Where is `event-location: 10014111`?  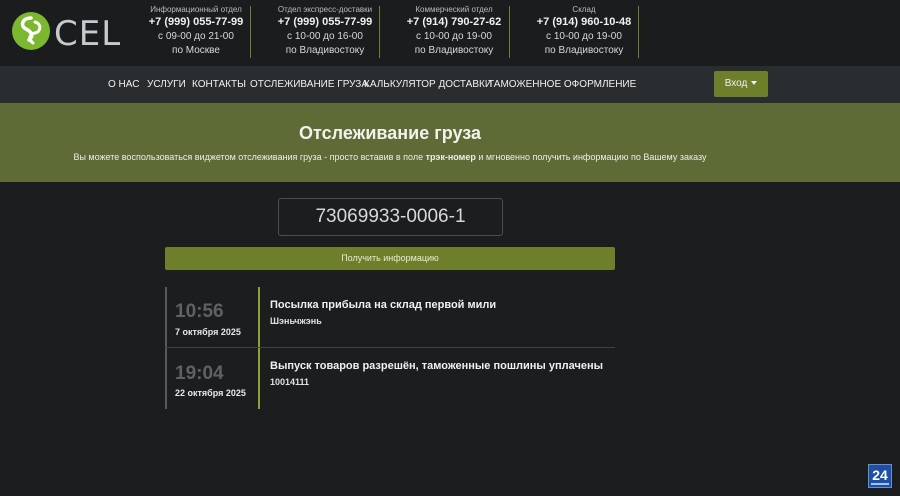
event-location: 10014111 is located at coordinates (290, 382).